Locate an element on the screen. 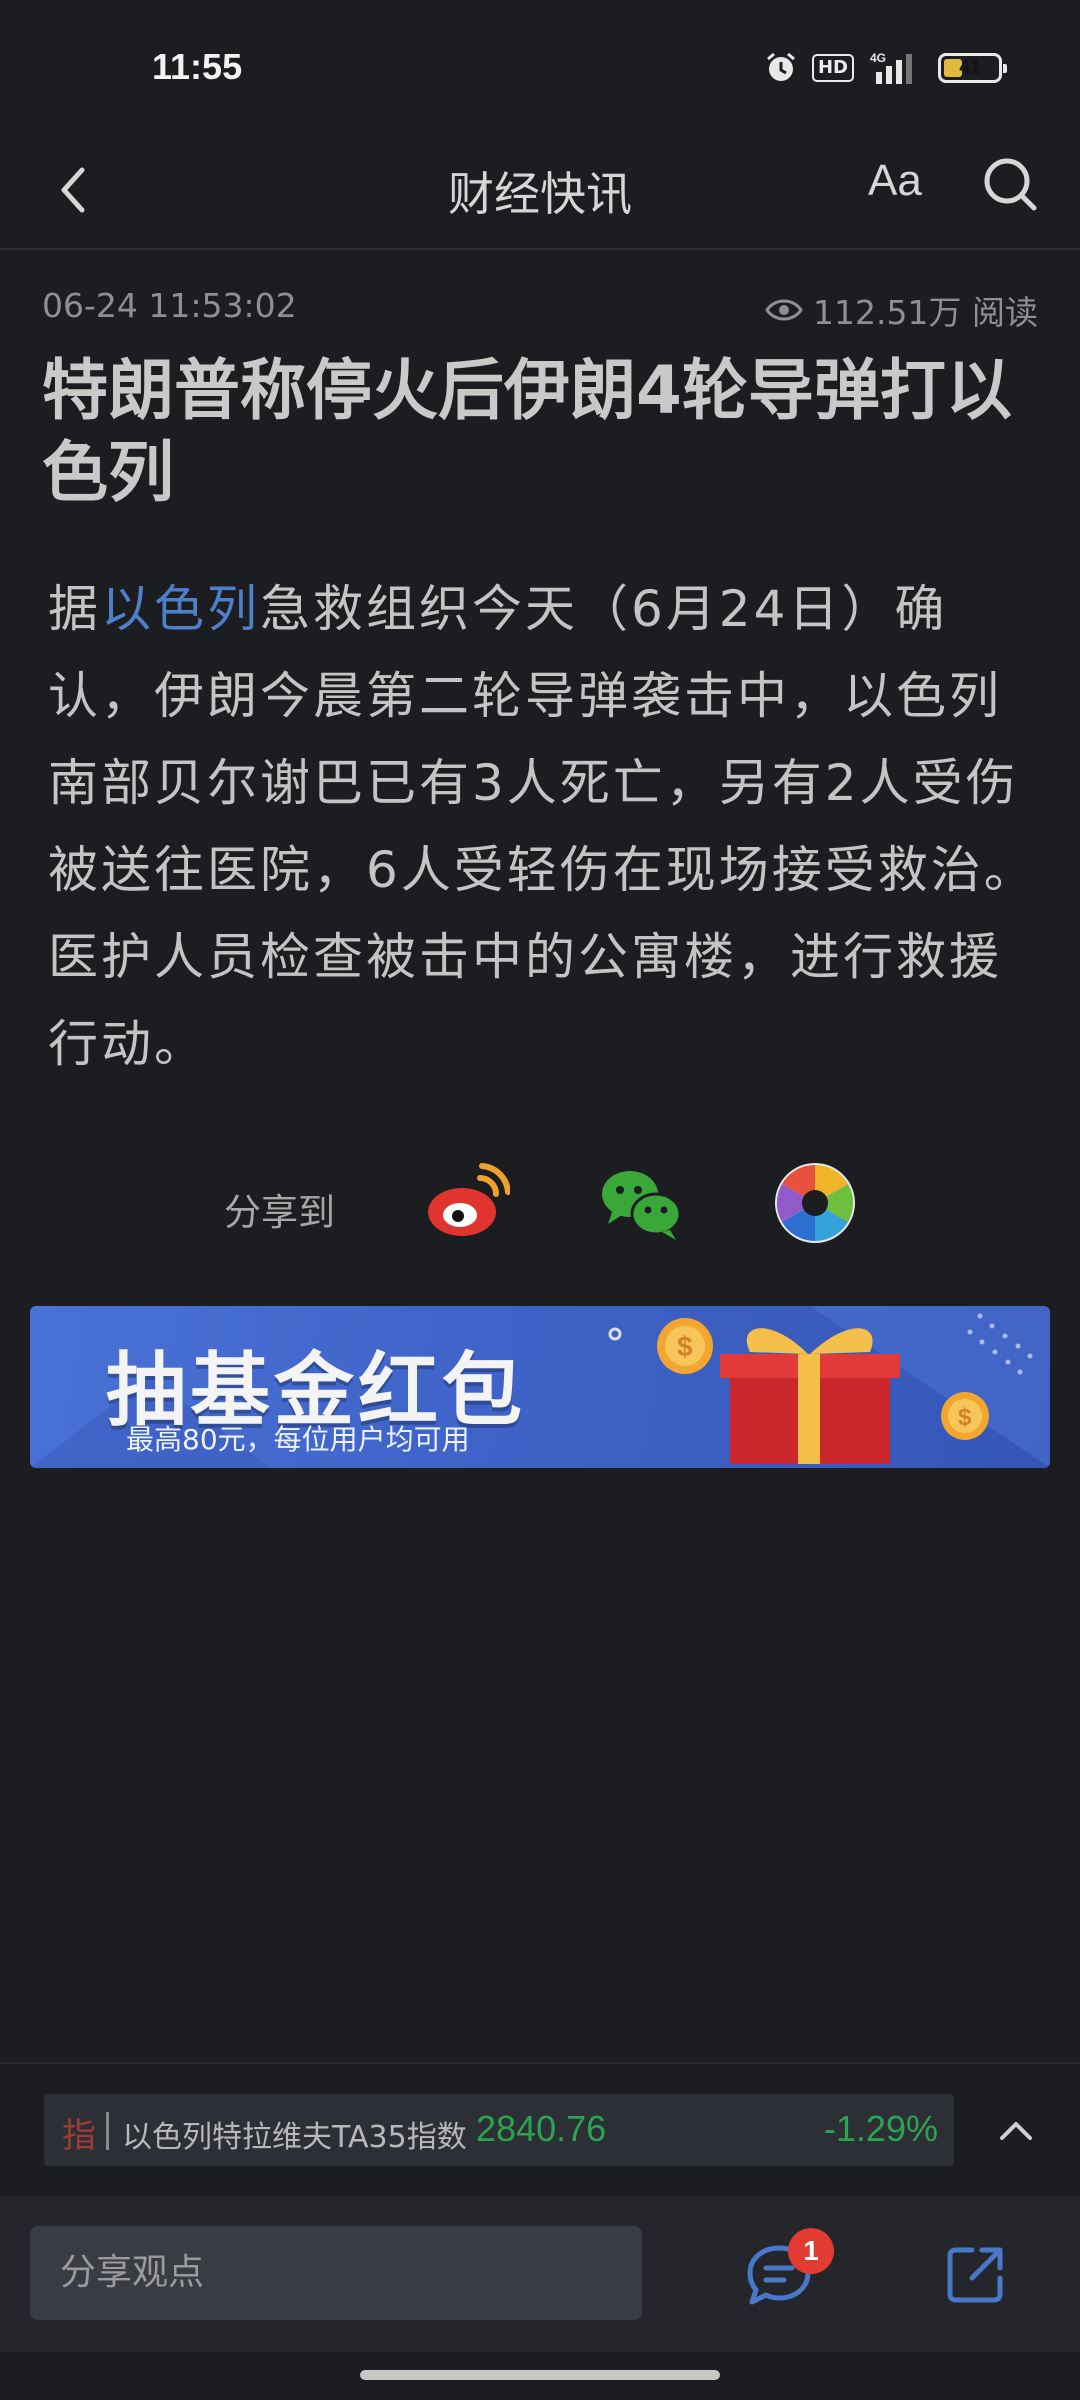 This screenshot has width=1080, height=2400. svg-text: 4G is located at coordinates (878, 58).